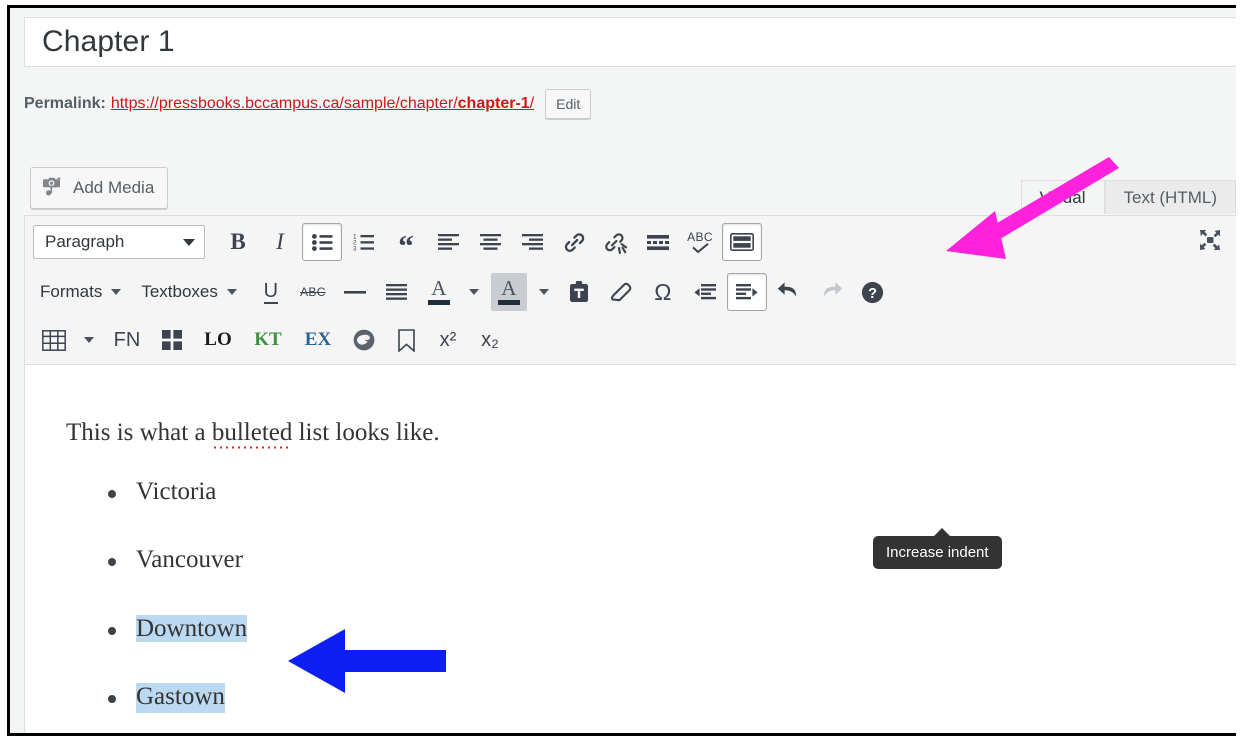  I want to click on anchor-button, so click(406, 340).